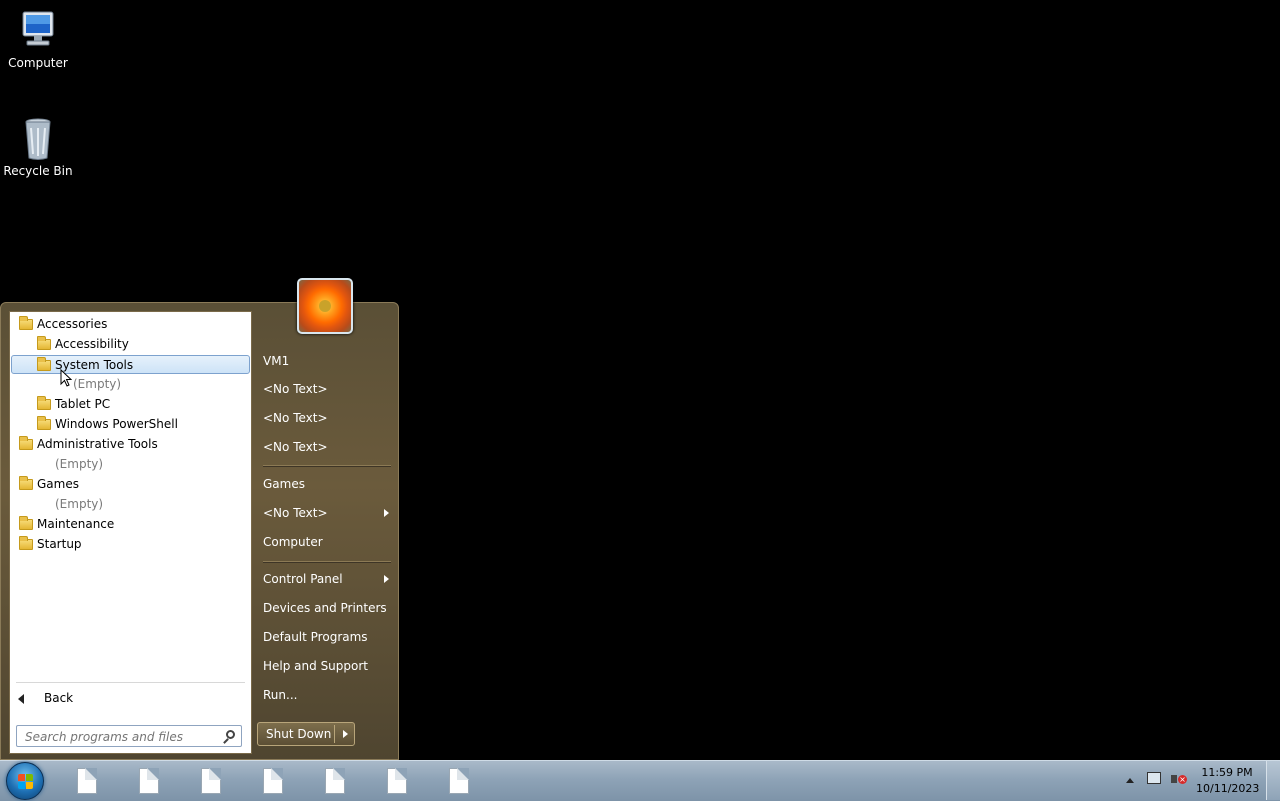 The height and width of the screenshot is (801, 1280). Describe the element at coordinates (21, 698) in the screenshot. I see `back-arrow-icon` at that location.